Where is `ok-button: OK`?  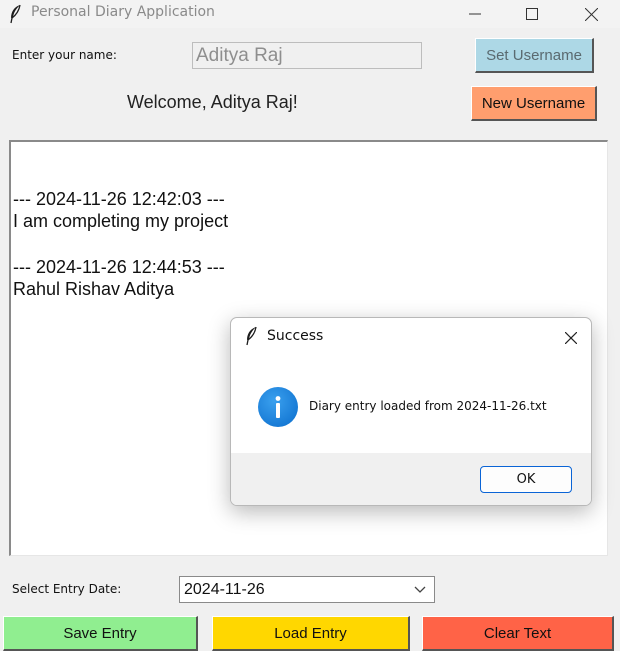 ok-button: OK is located at coordinates (526, 479).